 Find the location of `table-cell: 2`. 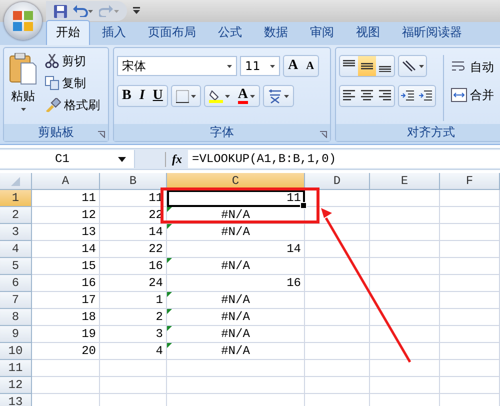

table-cell: 2 is located at coordinates (133, 317).